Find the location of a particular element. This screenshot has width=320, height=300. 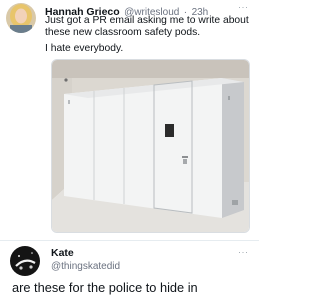

reply-more-icon: ··· is located at coordinates (243, 252).